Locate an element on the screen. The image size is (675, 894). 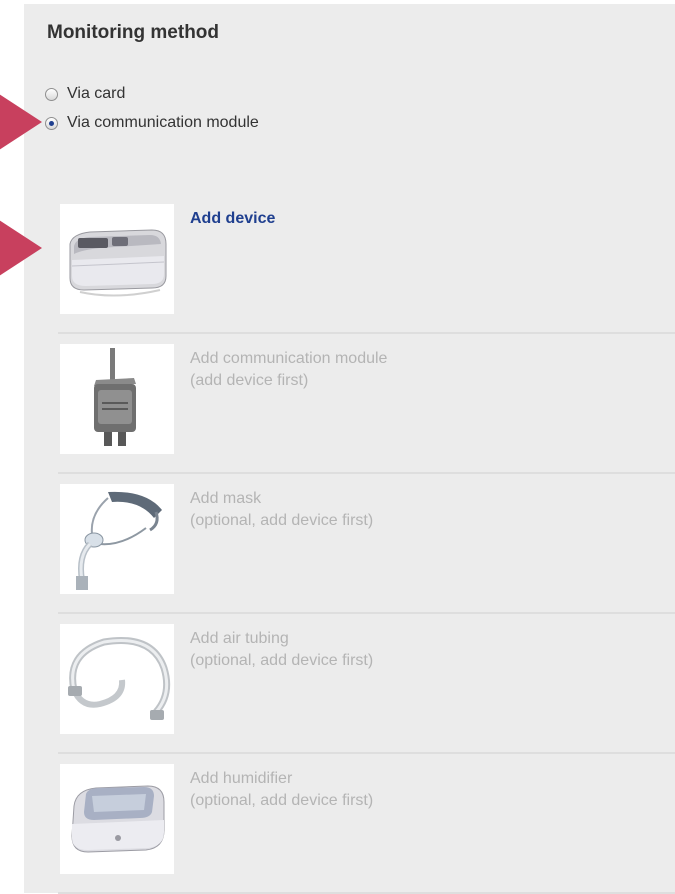
add-mask-note: (optional, add device first) is located at coordinates (282, 520).